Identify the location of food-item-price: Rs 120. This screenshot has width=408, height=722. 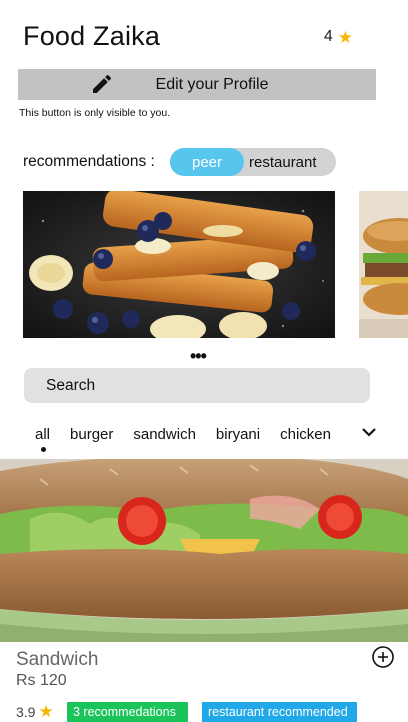
(41, 680).